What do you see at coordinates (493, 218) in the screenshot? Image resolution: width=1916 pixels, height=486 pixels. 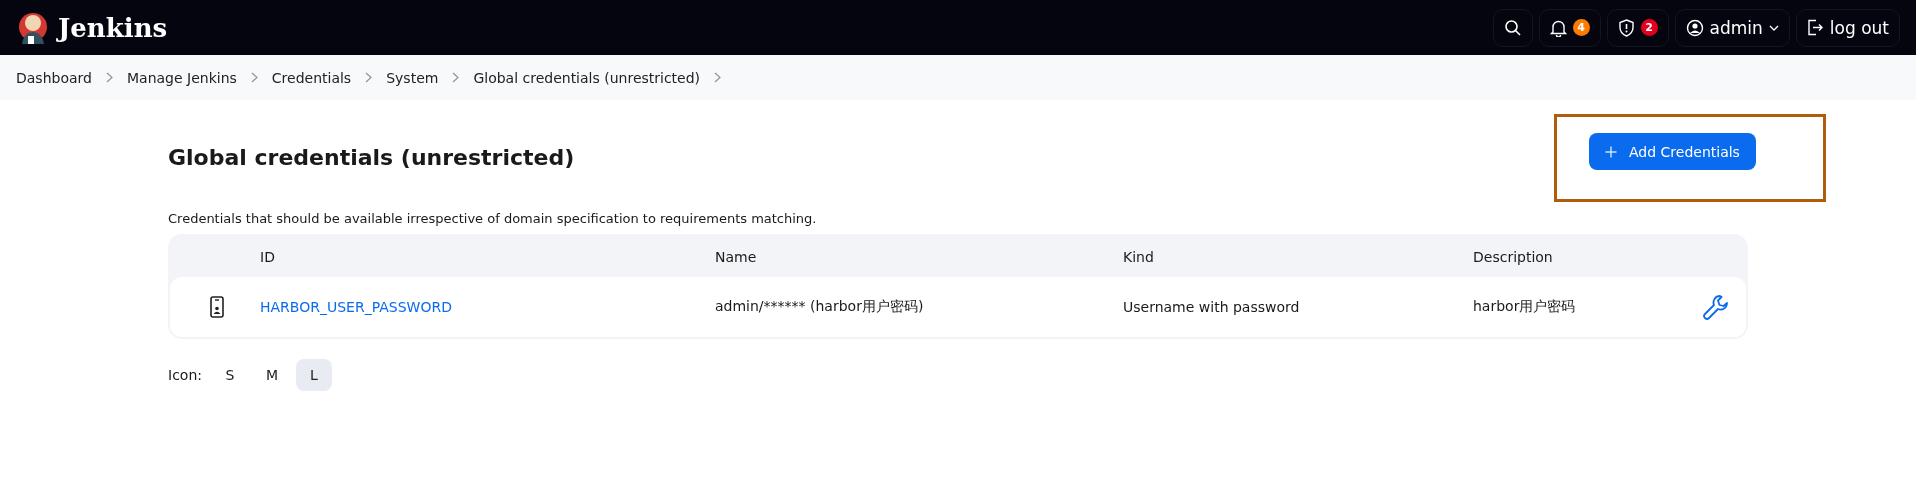 I see `page-description: Credentials that should be available irrespective of domain specification to requirements matching.` at bounding box center [493, 218].